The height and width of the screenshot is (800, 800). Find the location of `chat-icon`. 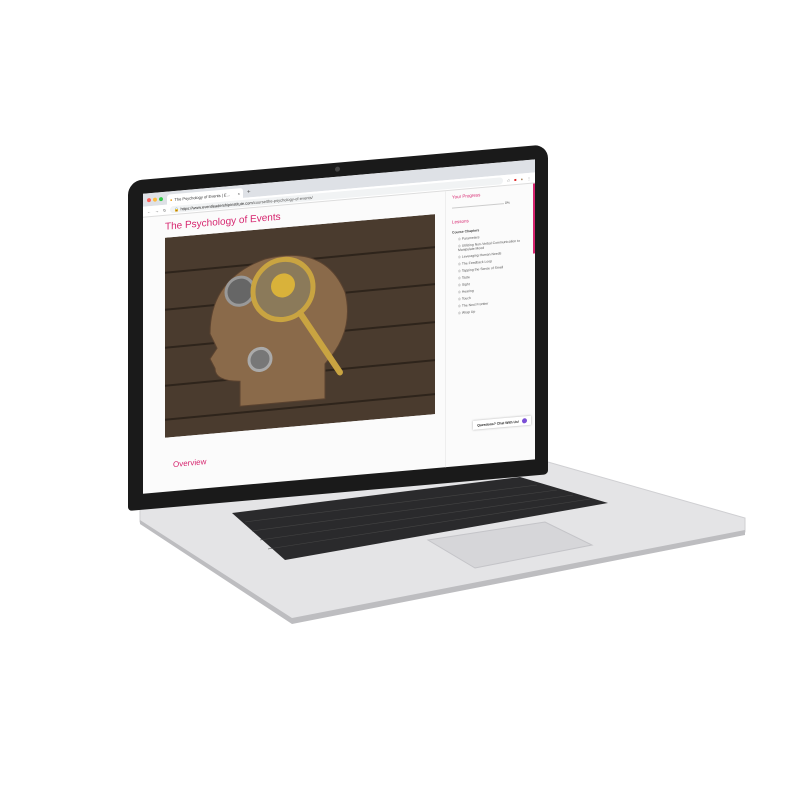

chat-icon is located at coordinates (524, 421).